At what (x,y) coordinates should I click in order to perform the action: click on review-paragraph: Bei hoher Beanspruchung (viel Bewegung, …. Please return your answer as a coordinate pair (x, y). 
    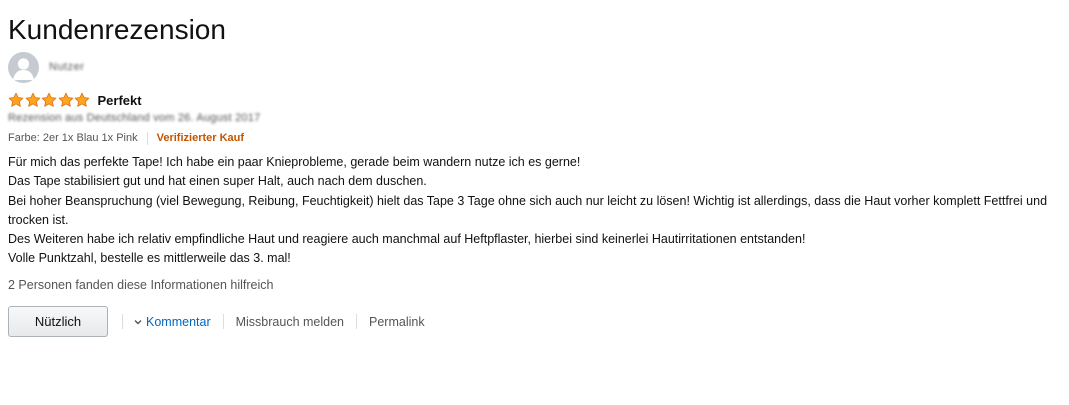
    Looking at the image, I should click on (528, 210).